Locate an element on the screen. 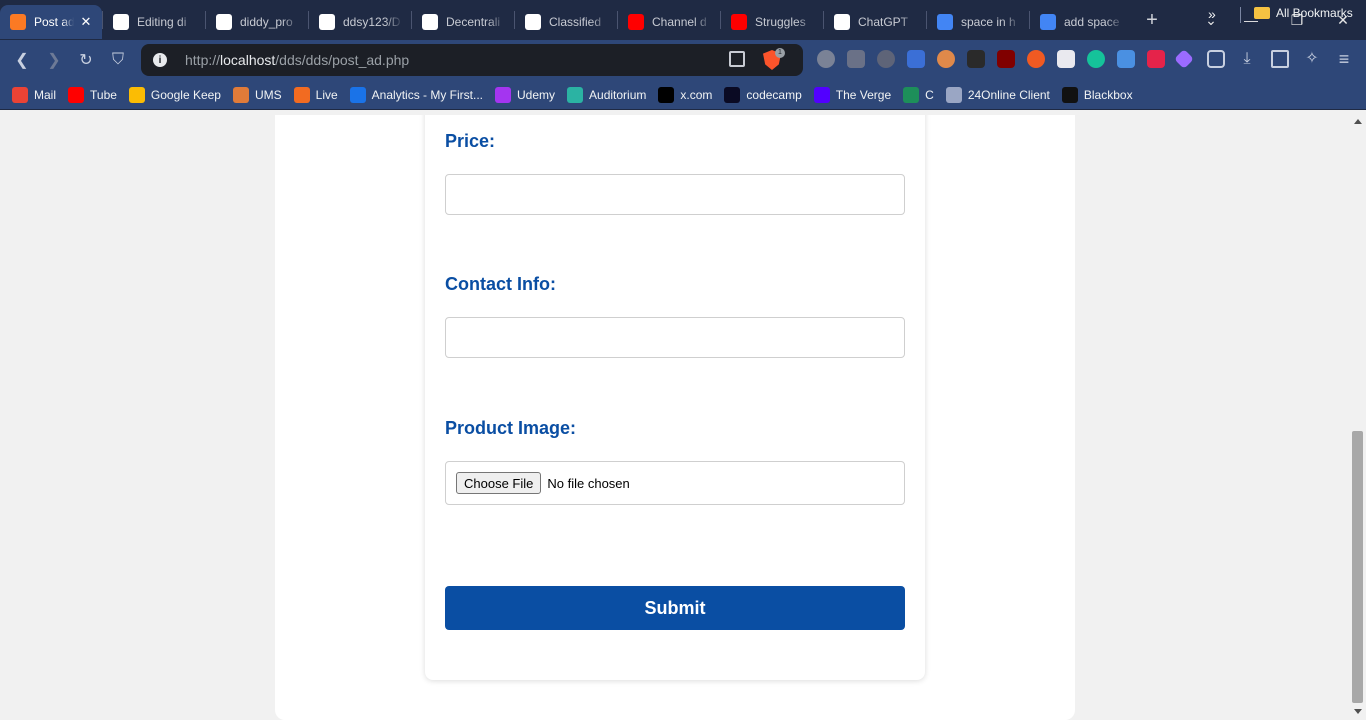  back-button: ❮ is located at coordinates (22, 60).